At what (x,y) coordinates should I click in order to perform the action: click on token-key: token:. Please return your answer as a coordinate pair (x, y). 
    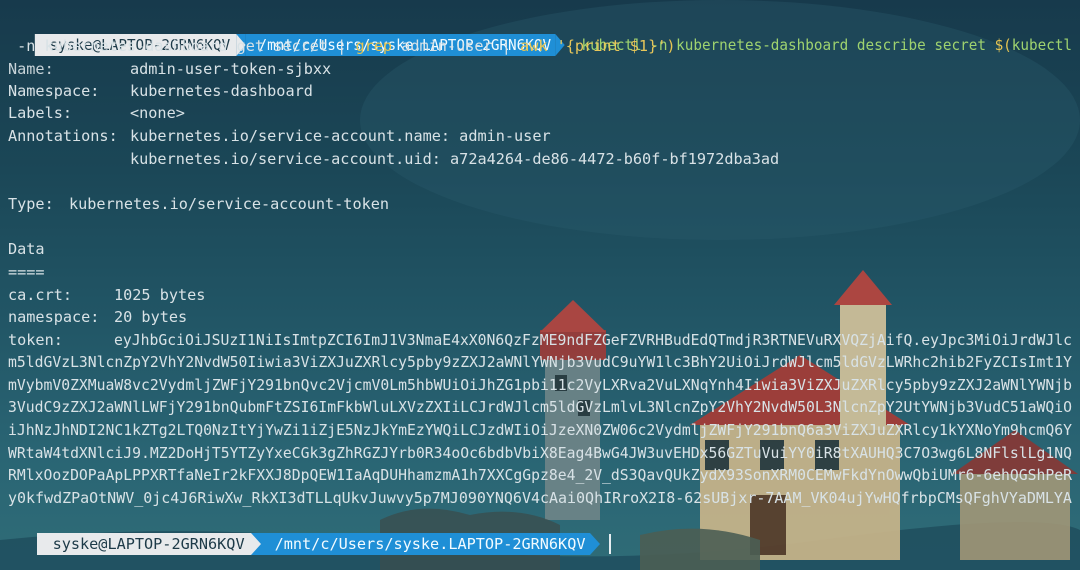
    Looking at the image, I should click on (35, 340).